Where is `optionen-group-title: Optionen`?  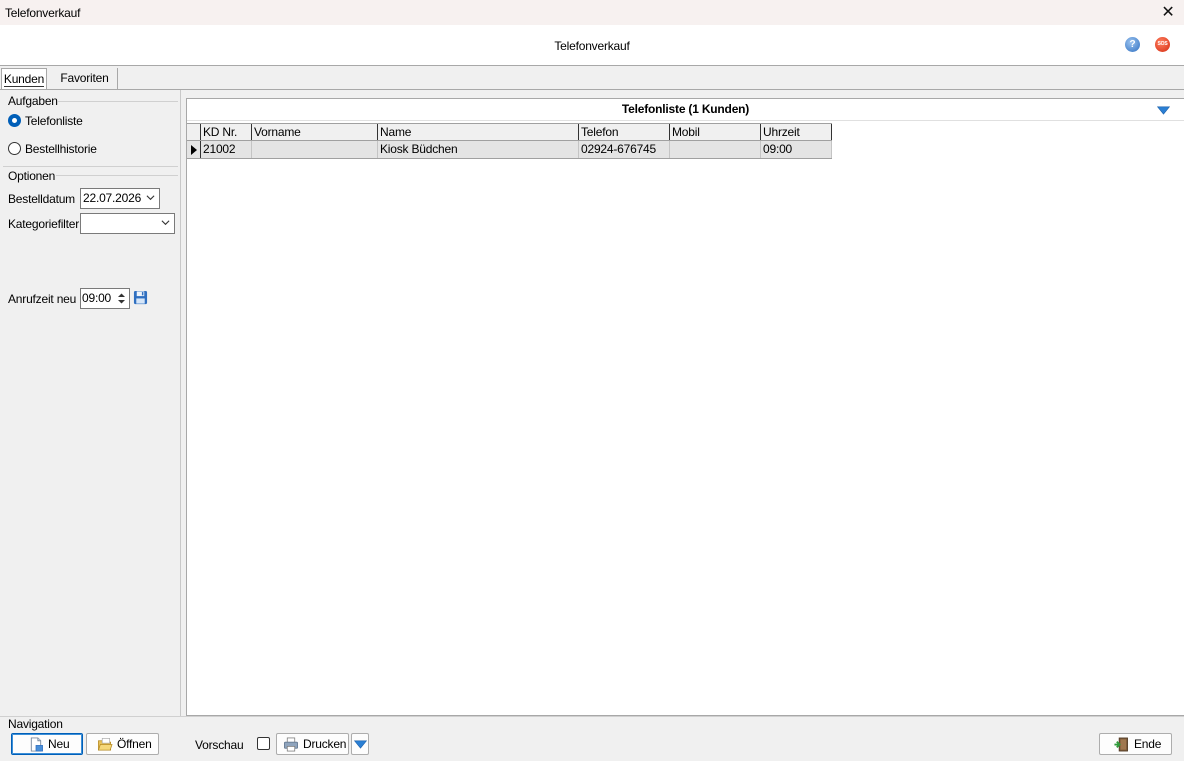
optionen-group-title: Optionen is located at coordinates (32, 176).